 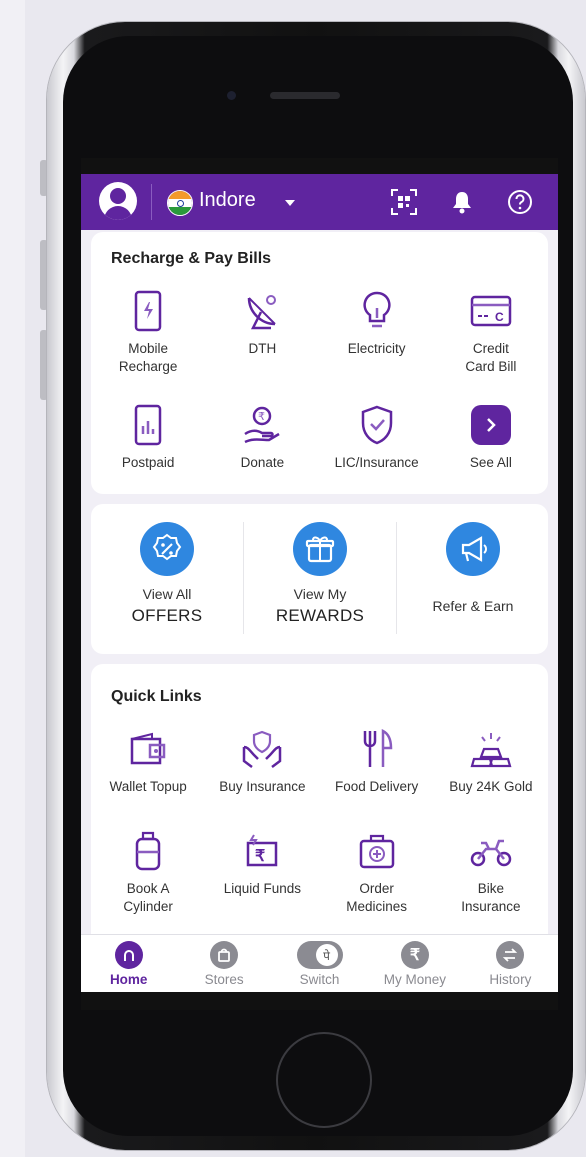 I want to click on recharge-item-electricity: Electricity, so click(x=377, y=332).